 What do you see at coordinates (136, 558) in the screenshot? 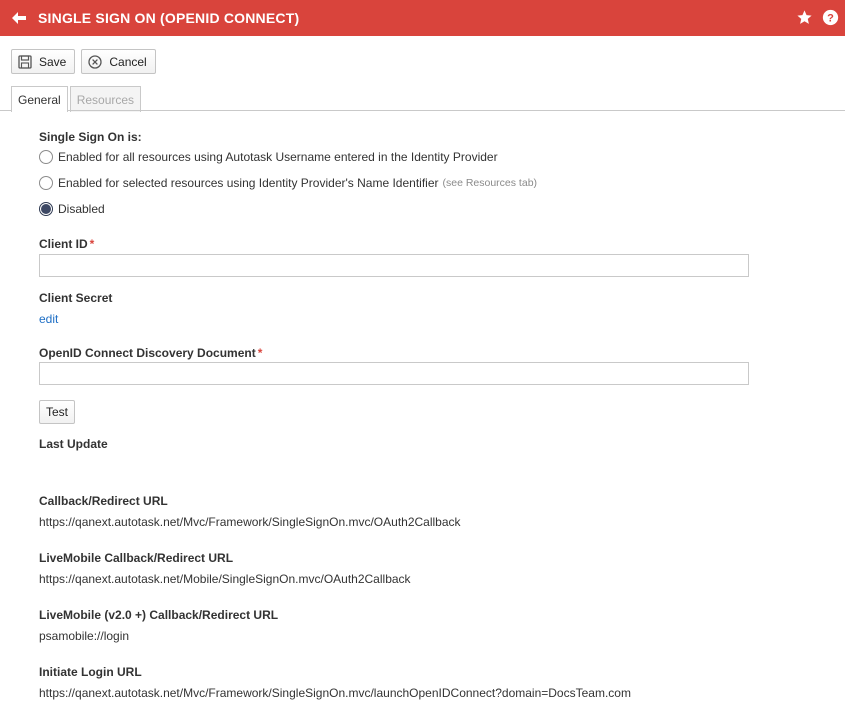
I see `livemobile-callback-label: LiveMobile Callback/Redirect URL` at bounding box center [136, 558].